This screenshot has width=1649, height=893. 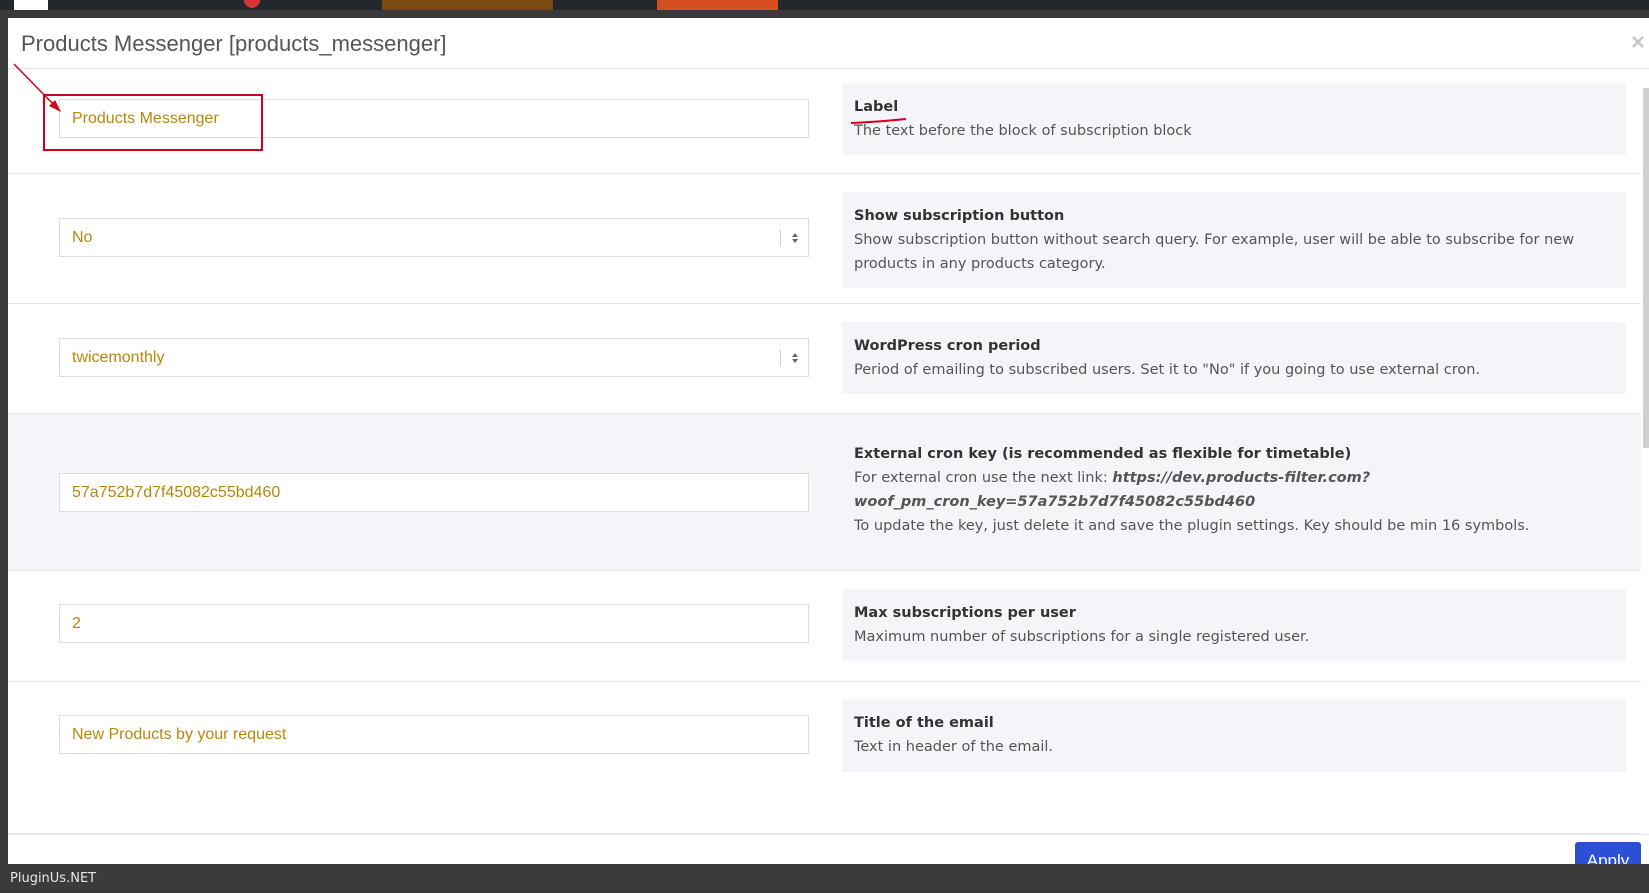 What do you see at coordinates (53, 878) in the screenshot?
I see `status-bar-text: PluginUs.NET` at bounding box center [53, 878].